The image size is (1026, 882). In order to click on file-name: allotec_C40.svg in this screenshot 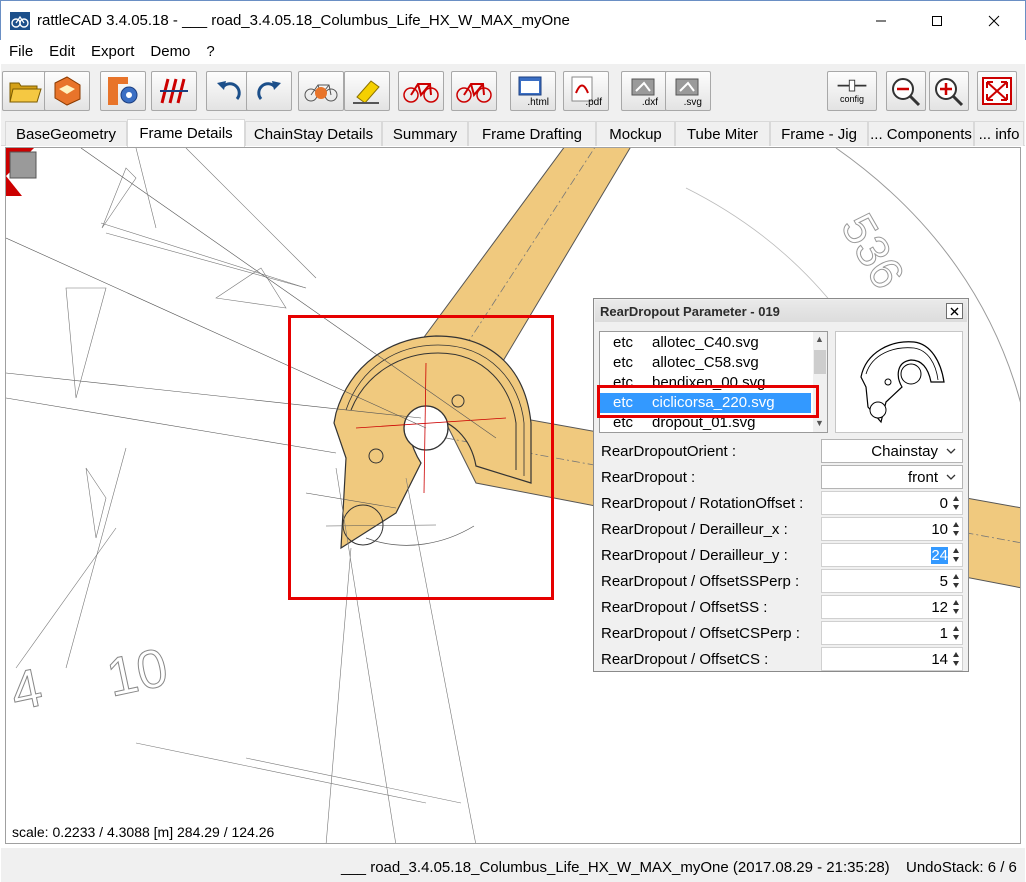, I will do `click(705, 342)`.